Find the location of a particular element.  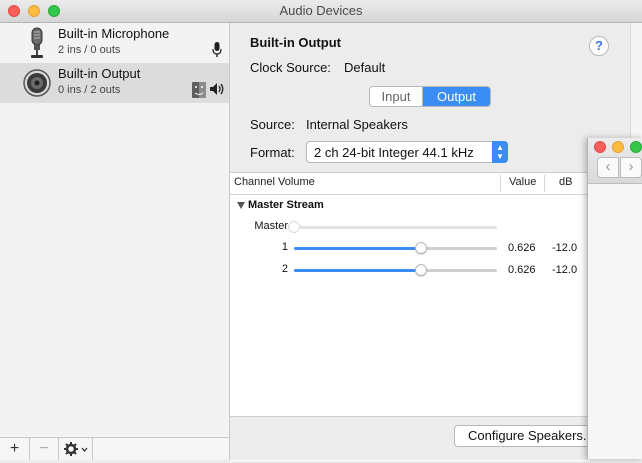

gear-icon is located at coordinates (75, 449).